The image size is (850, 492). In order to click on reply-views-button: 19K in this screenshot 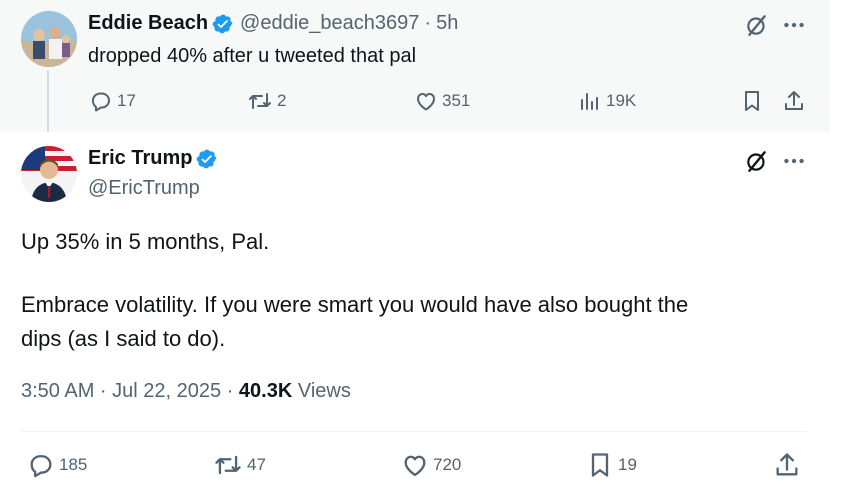, I will do `click(607, 101)`.